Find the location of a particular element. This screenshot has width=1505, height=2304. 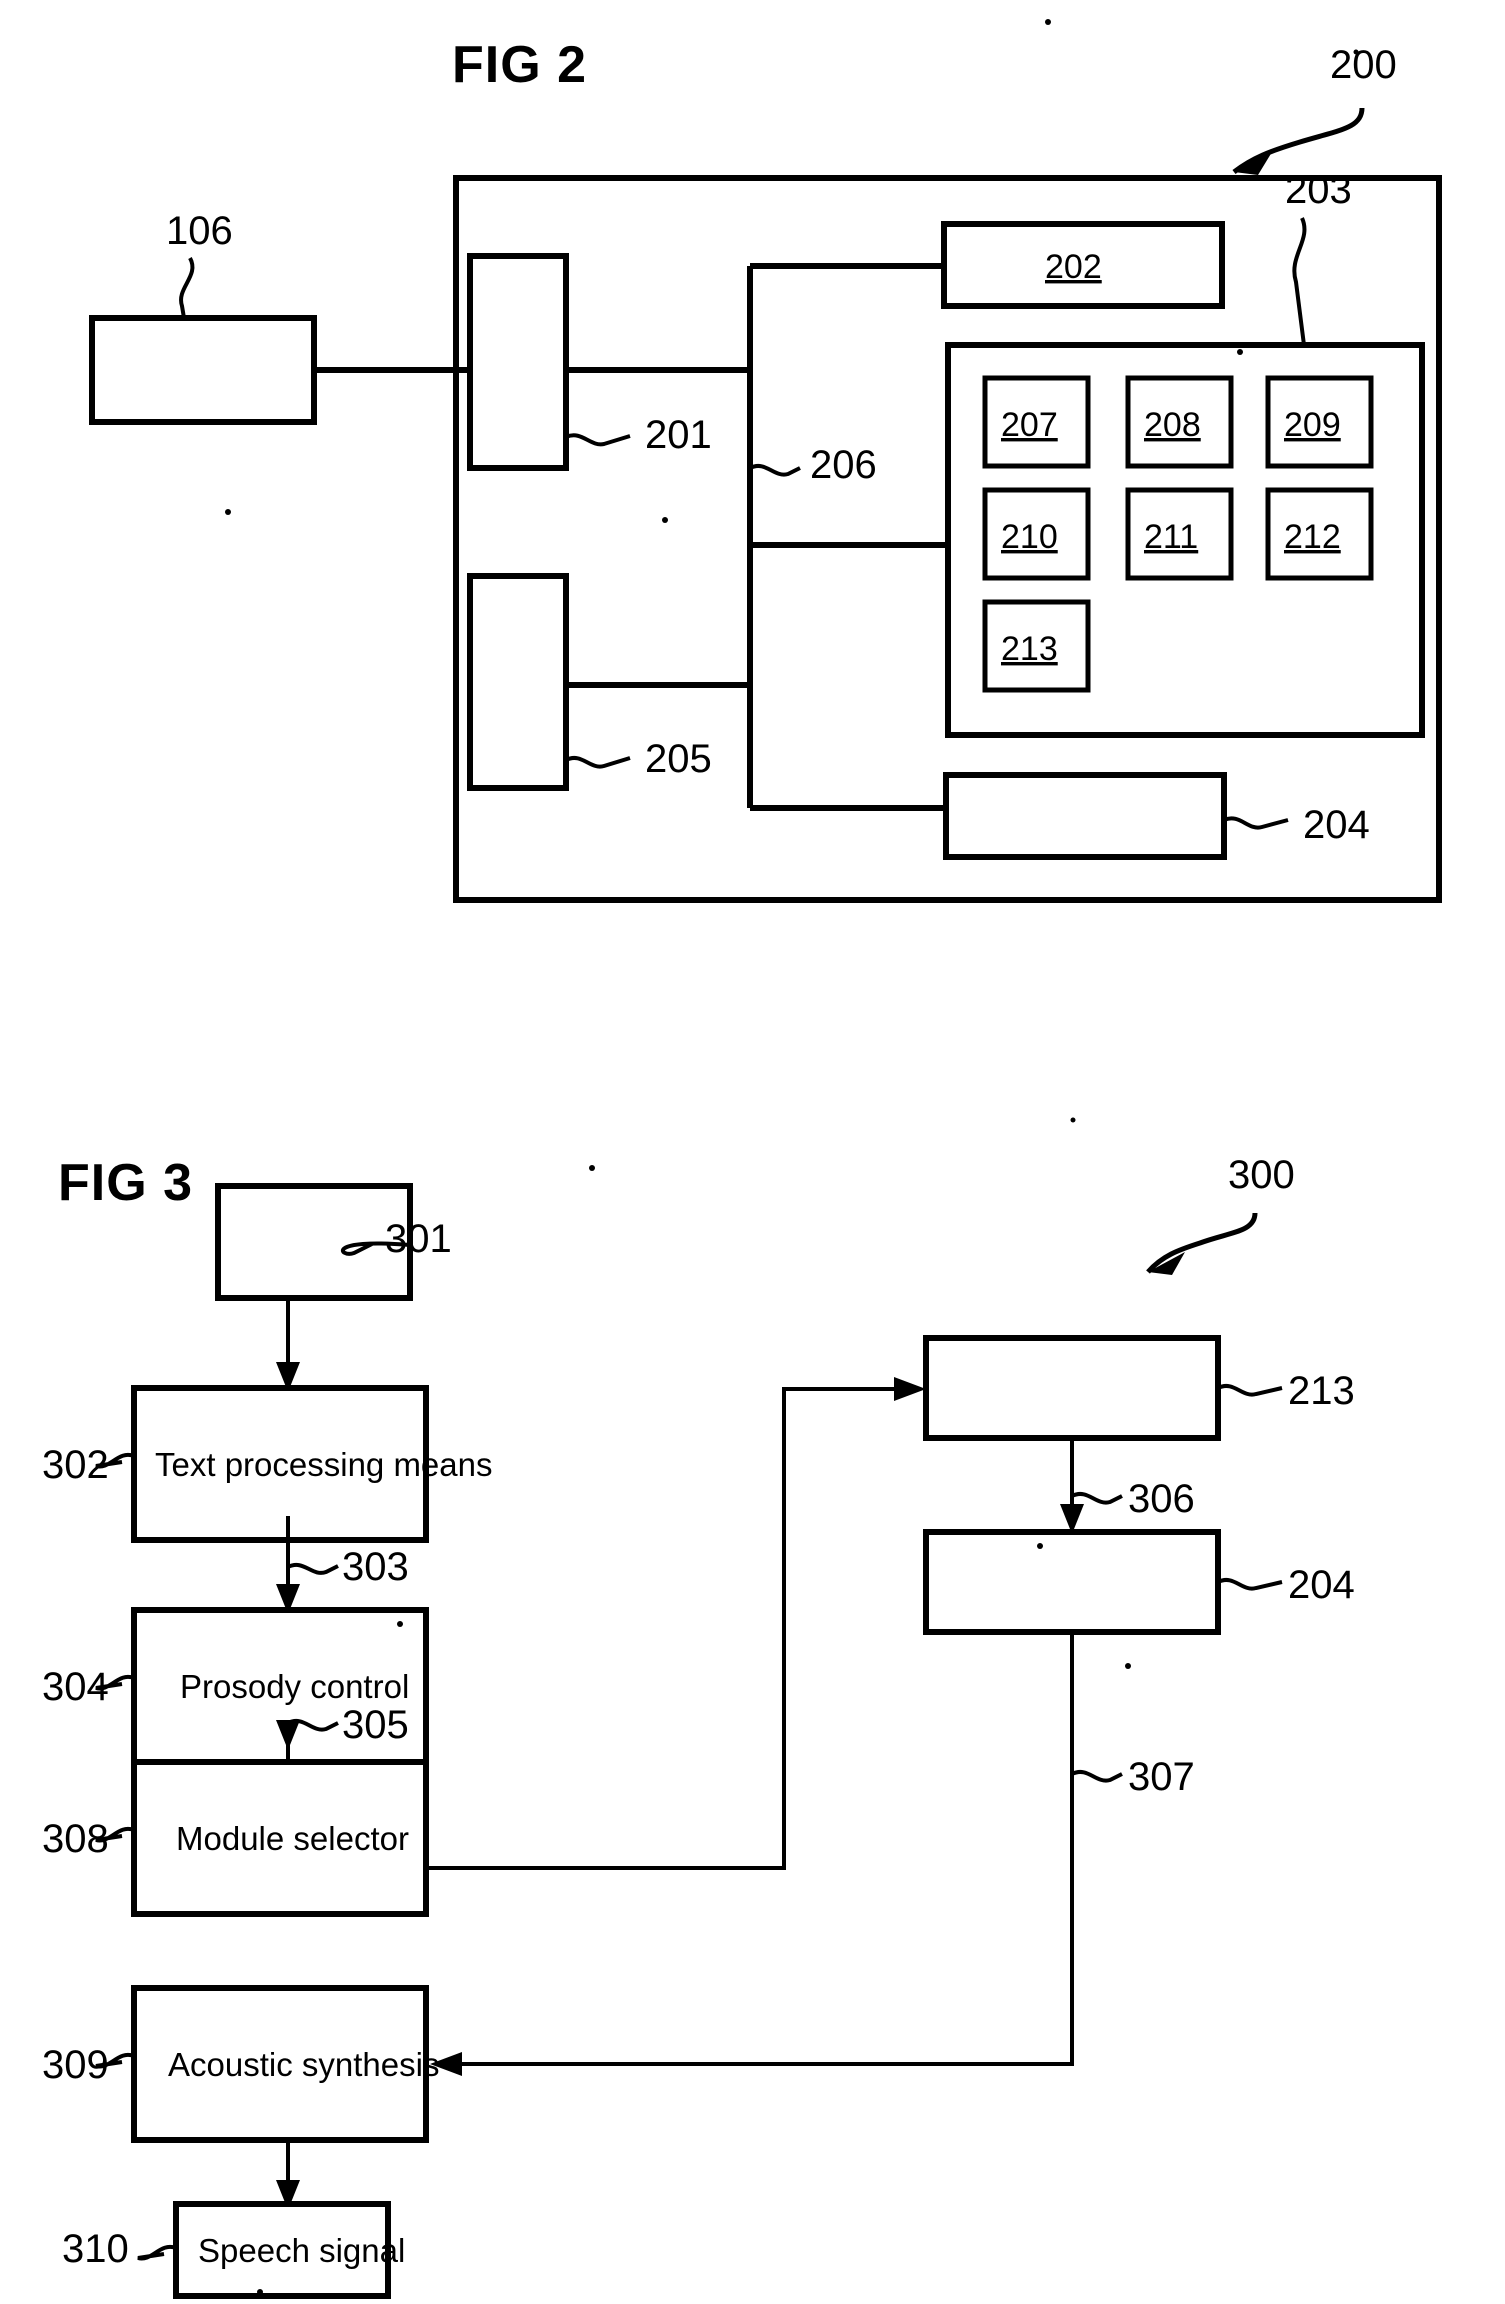

ref-209-label: 209 is located at coordinates (1312, 425).